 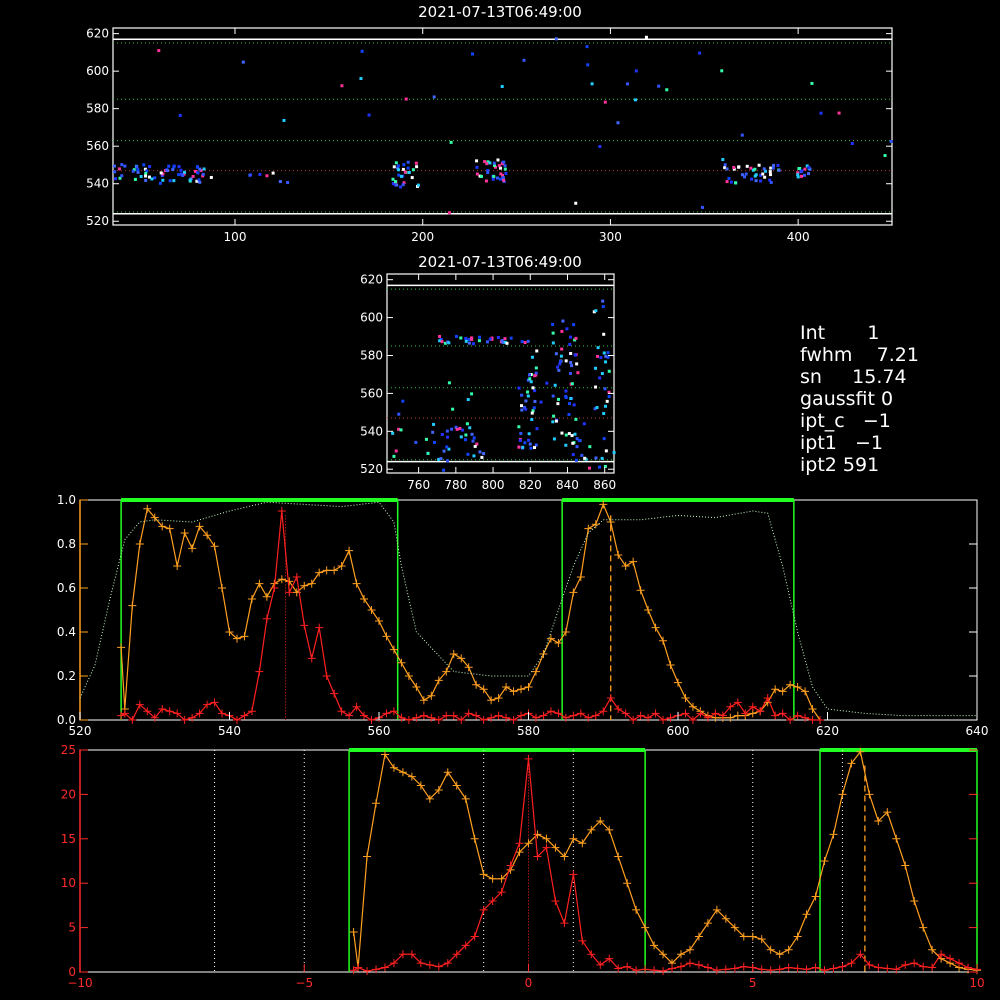 What do you see at coordinates (977, 731) in the screenshot?
I see `x-tick-label: 640` at bounding box center [977, 731].